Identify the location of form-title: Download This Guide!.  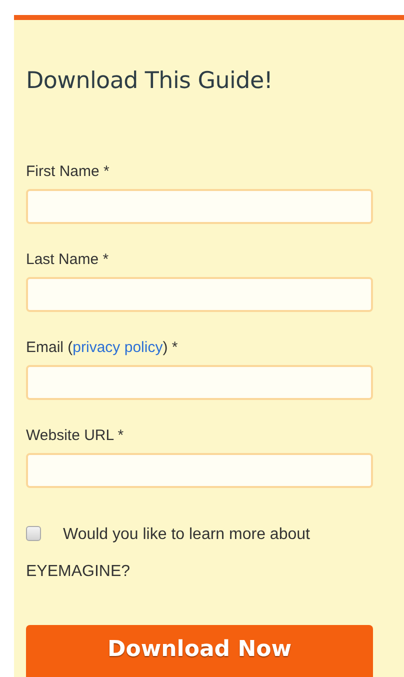
(150, 81).